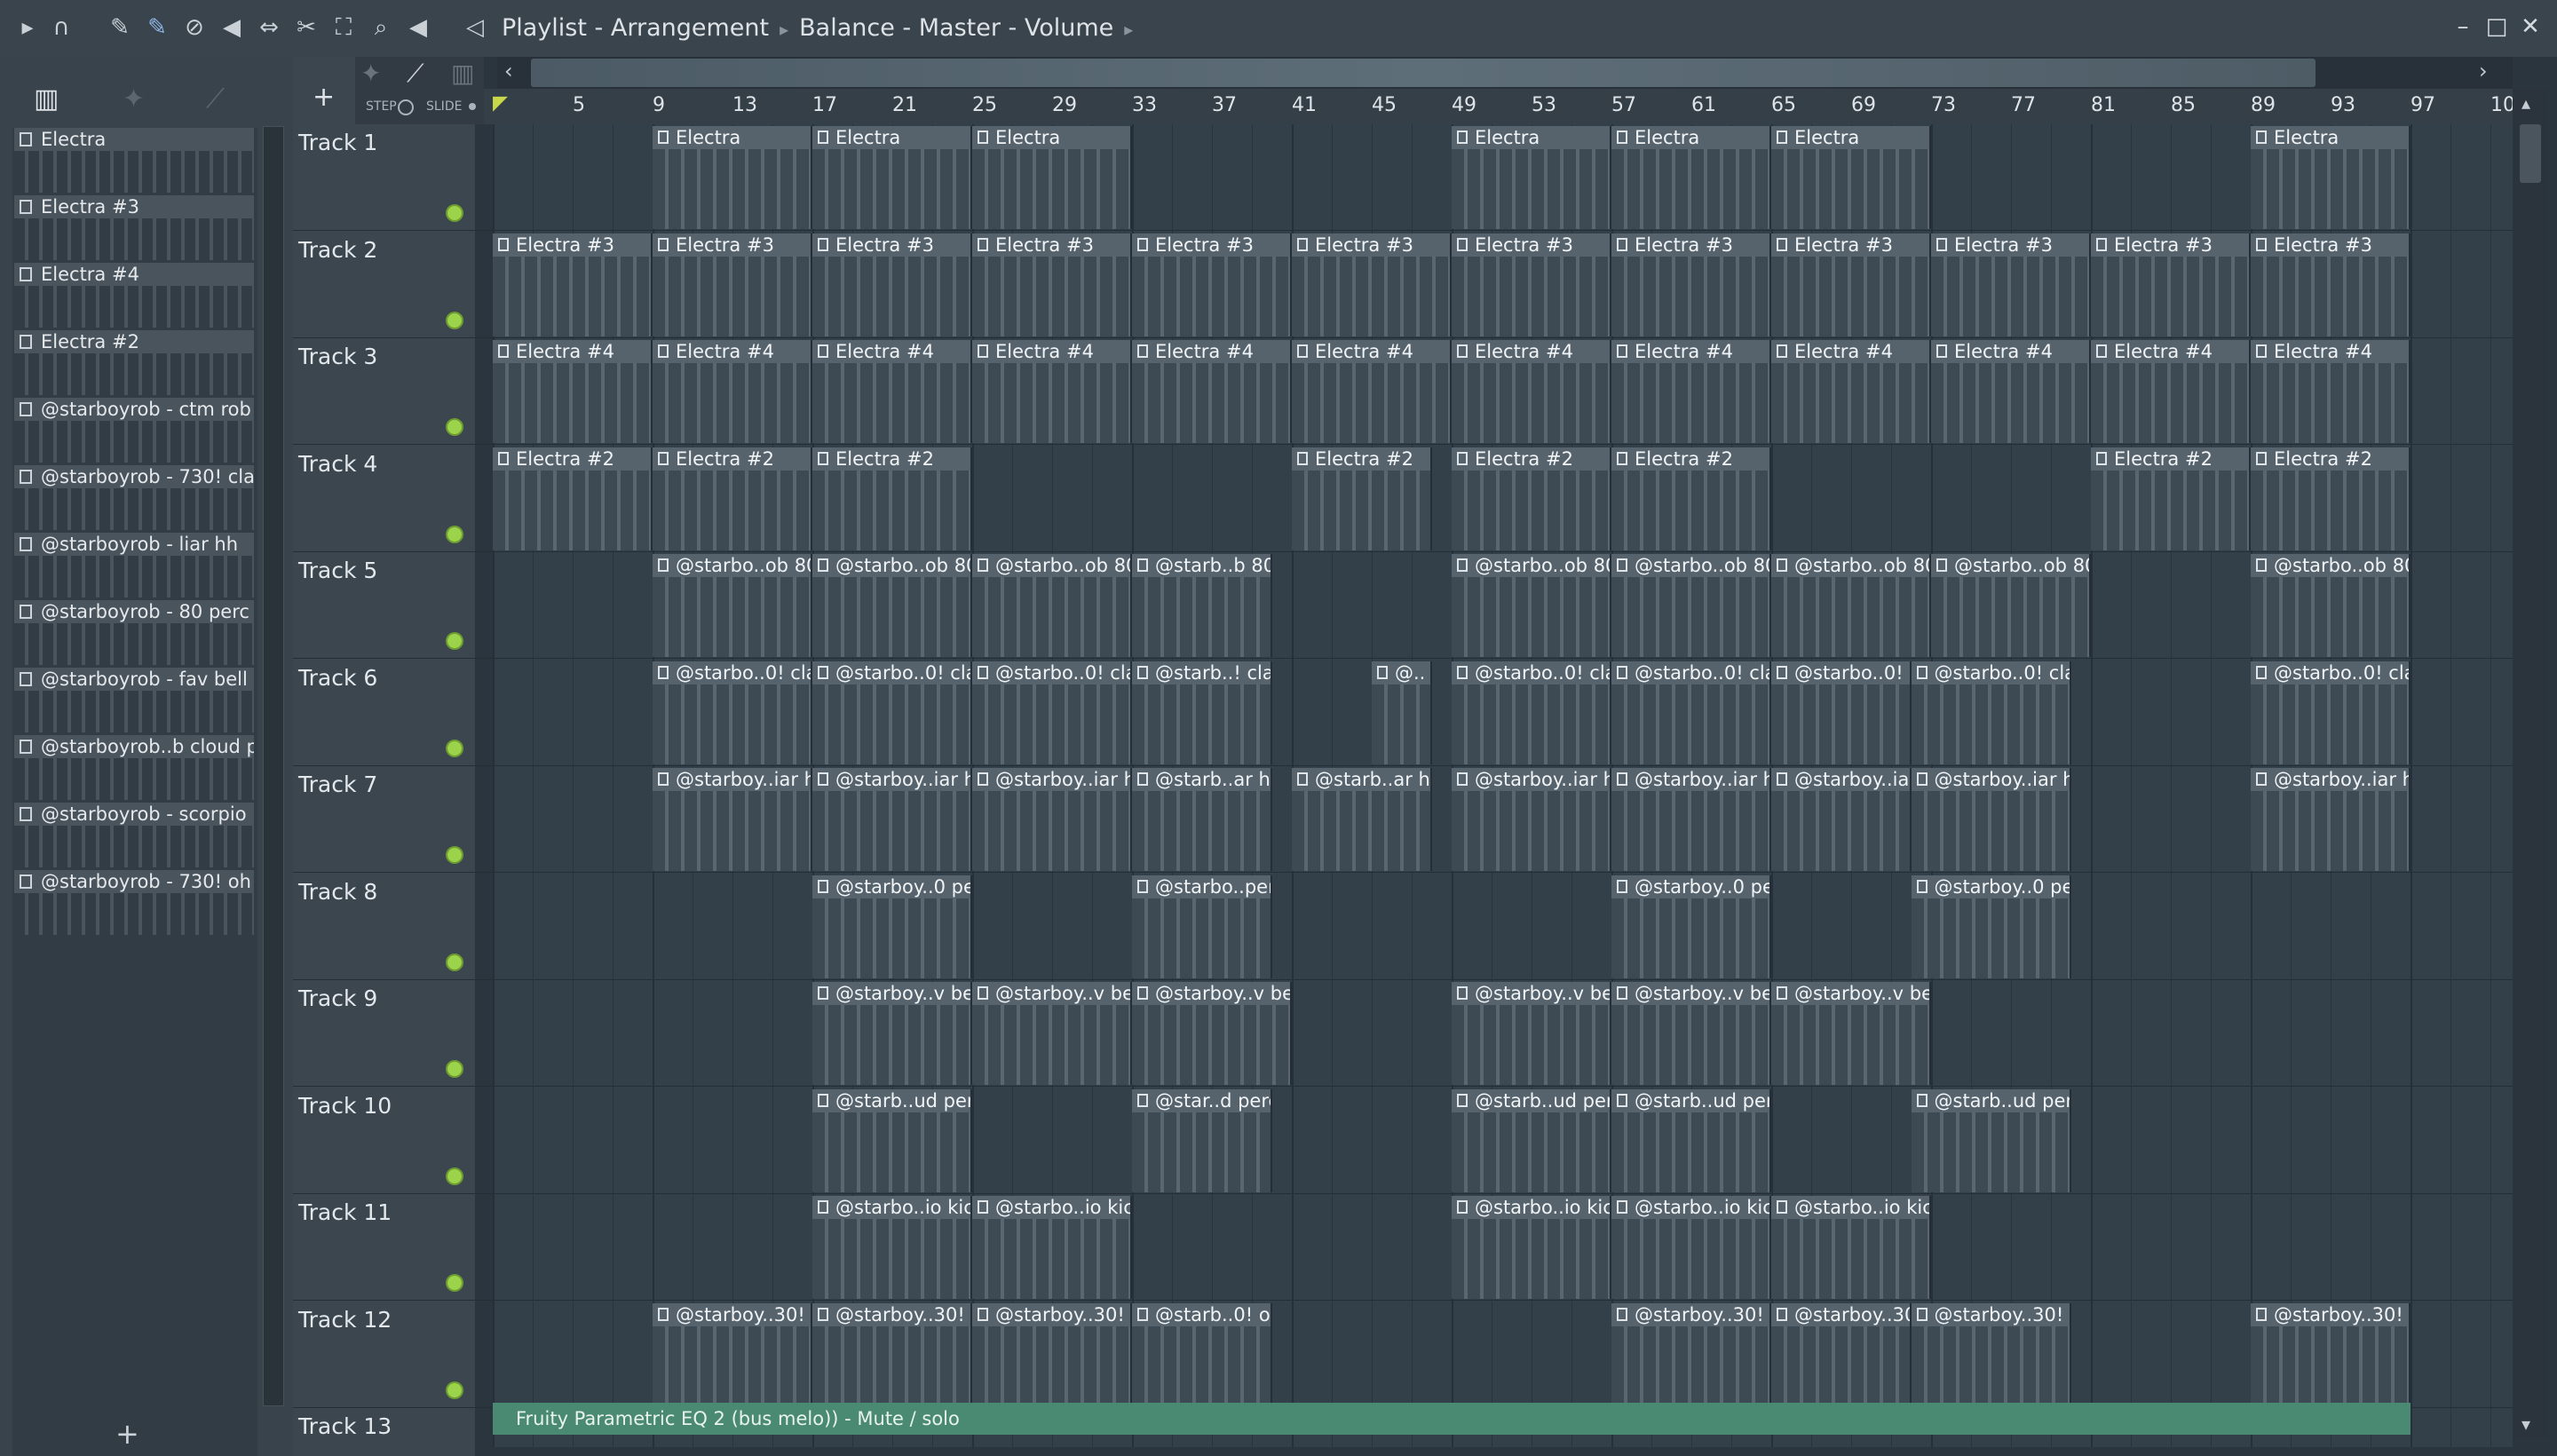  I want to click on vertical-thumb, so click(2530, 153).